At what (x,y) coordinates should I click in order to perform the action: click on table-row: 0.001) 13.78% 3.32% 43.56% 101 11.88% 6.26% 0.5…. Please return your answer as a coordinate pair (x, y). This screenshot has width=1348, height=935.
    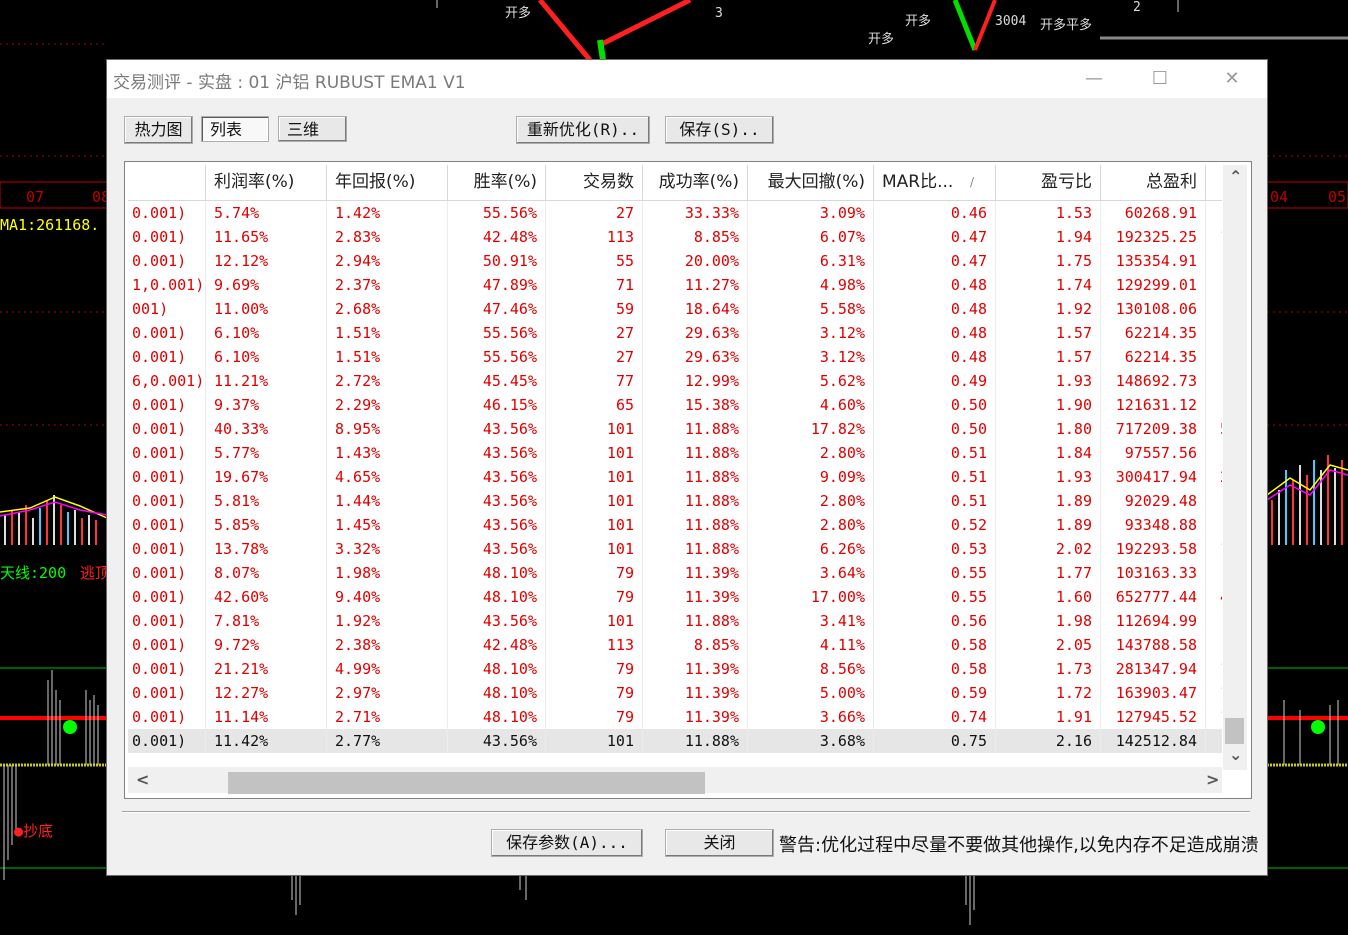
    Looking at the image, I should click on (675, 549).